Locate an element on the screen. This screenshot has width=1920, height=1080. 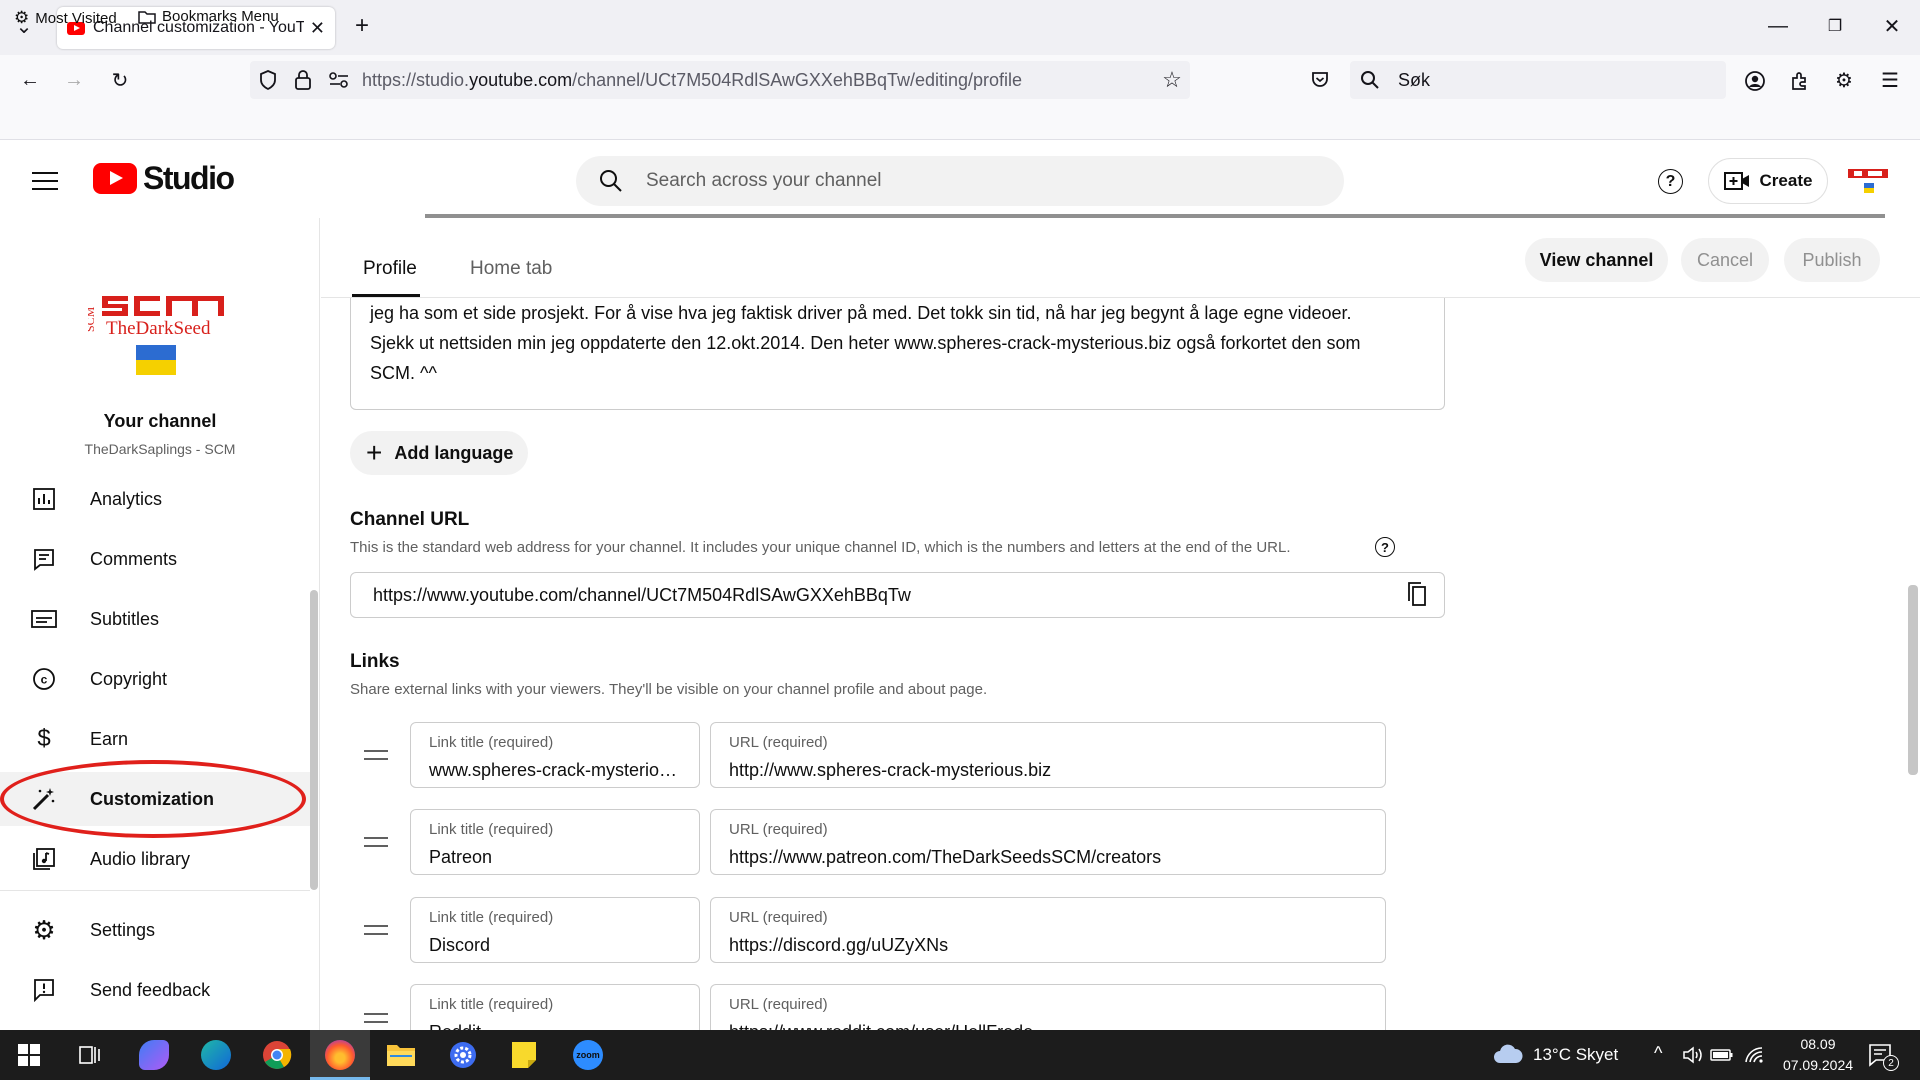
channel-name: TheDarkSaplings - SCM is located at coordinates (160, 449).